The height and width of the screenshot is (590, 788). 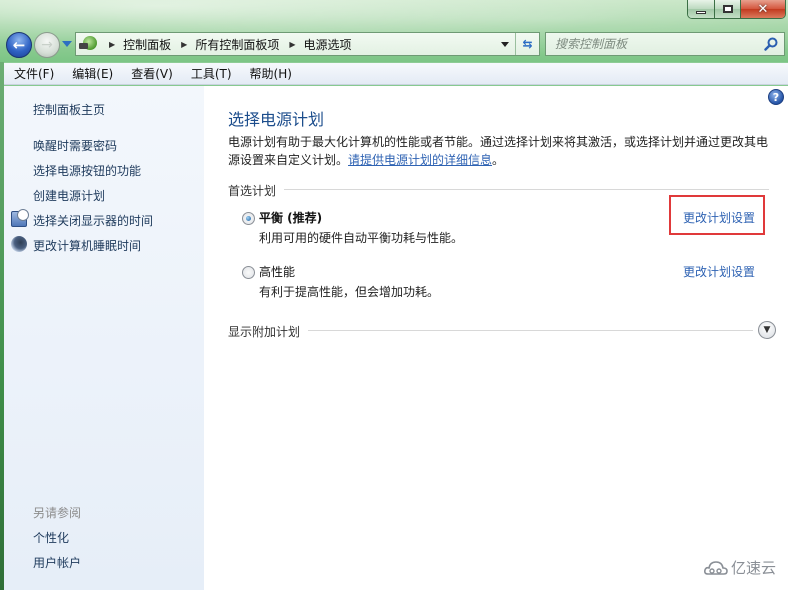 I want to click on maximize-icon, so click(x=727, y=9).